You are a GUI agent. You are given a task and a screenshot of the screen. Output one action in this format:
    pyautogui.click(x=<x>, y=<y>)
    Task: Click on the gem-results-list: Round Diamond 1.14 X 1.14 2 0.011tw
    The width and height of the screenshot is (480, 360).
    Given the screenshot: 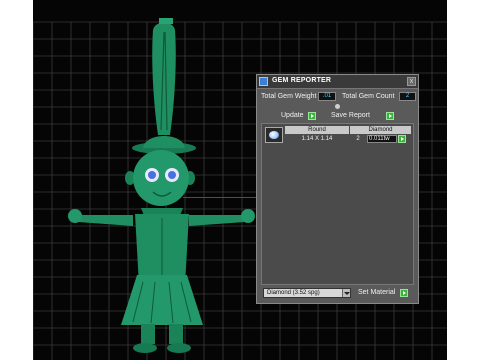 What is the action you would take?
    pyautogui.click(x=337, y=204)
    